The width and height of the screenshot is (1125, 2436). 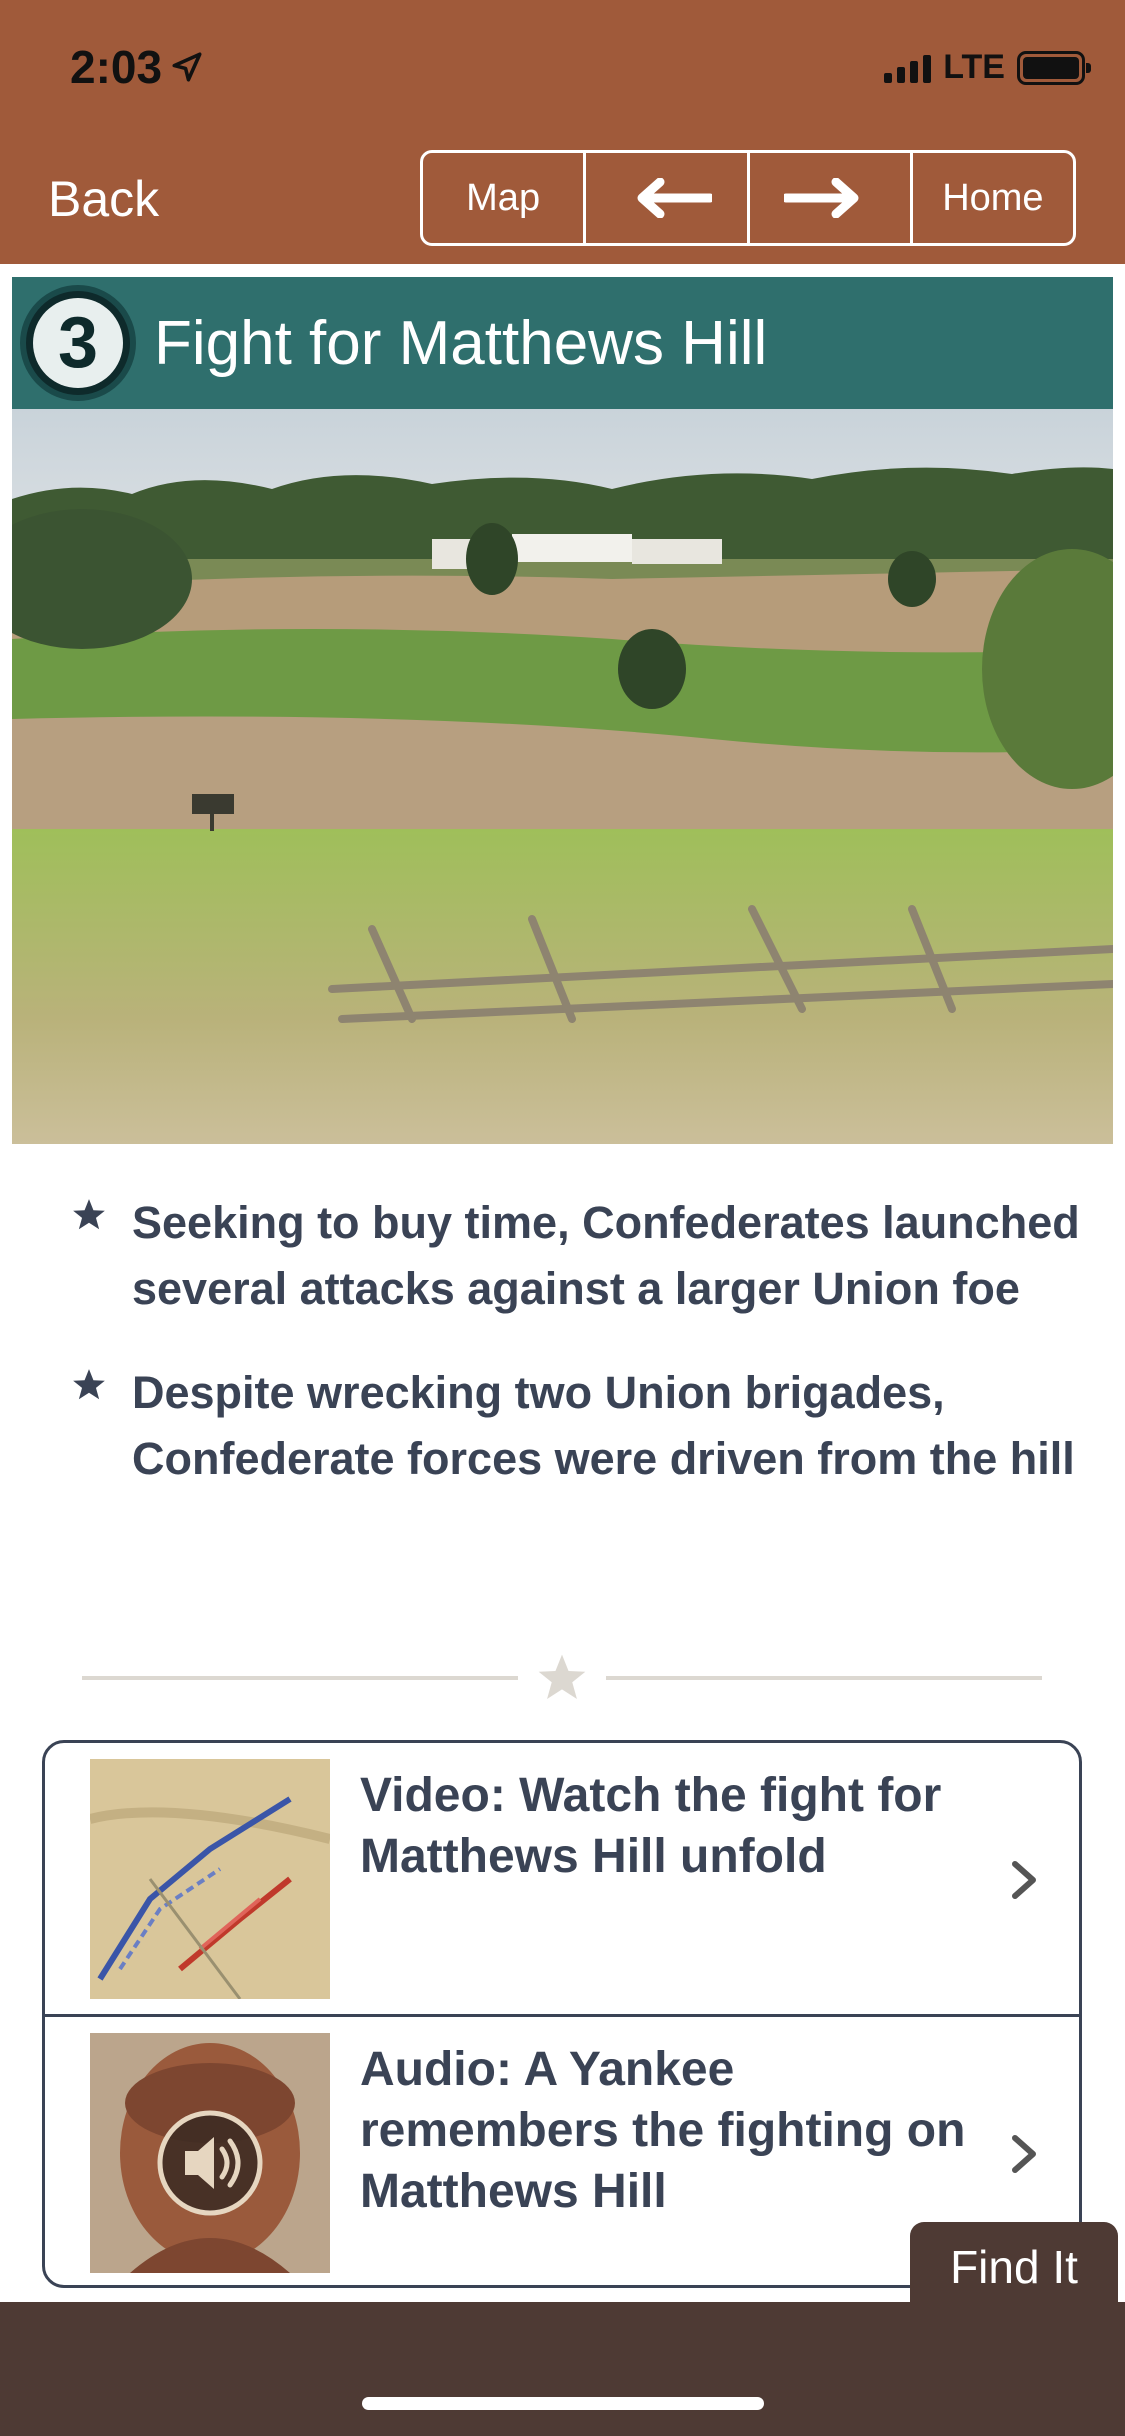 I want to click on star-divider, so click(x=562, y=1678).